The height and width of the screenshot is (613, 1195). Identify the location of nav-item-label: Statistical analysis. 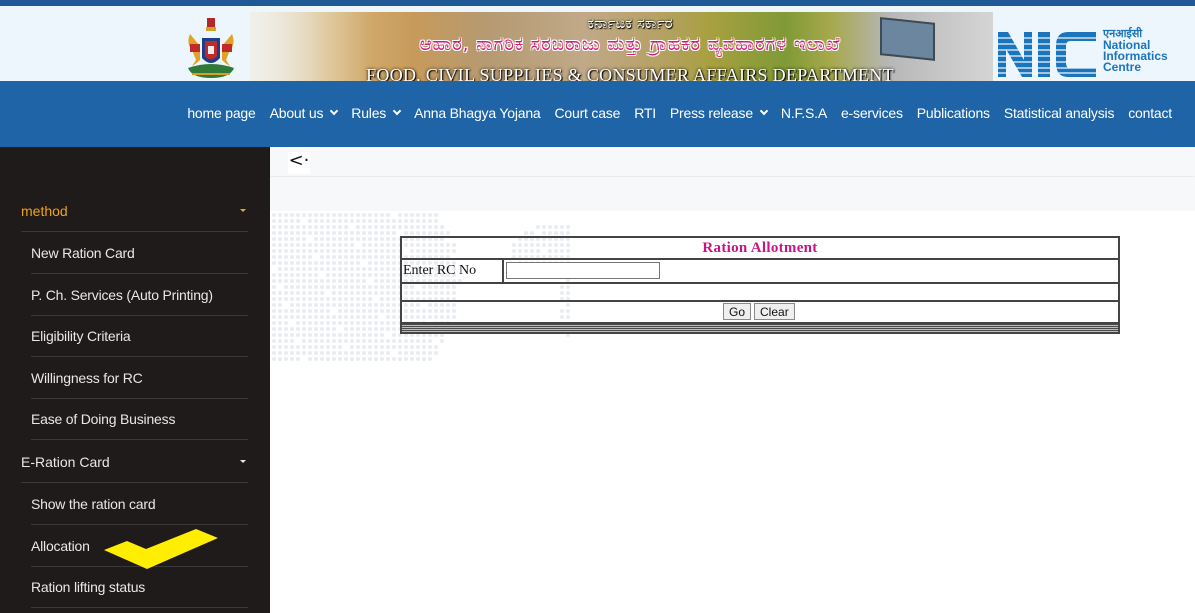
(1059, 113).